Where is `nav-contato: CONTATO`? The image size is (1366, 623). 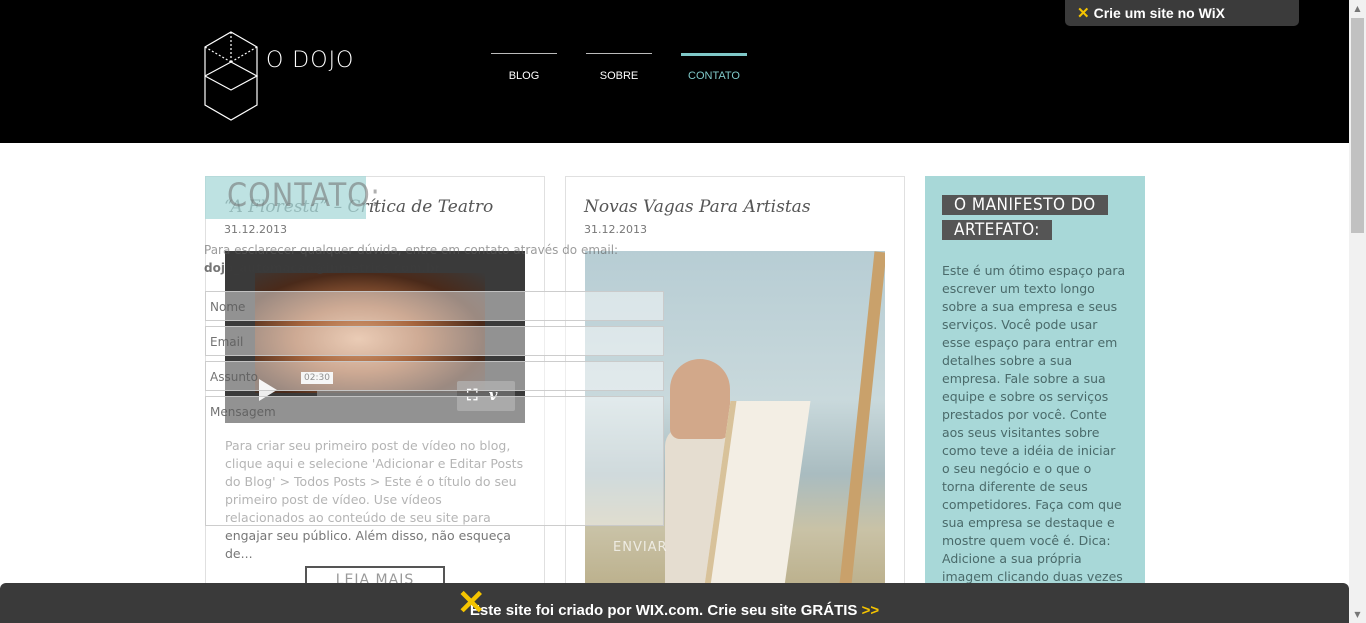
nav-contato: CONTATO is located at coordinates (714, 73).